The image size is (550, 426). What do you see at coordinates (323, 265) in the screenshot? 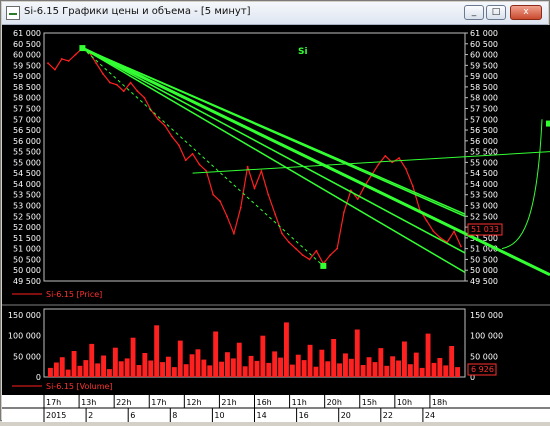
I see `low-marker` at bounding box center [323, 265].